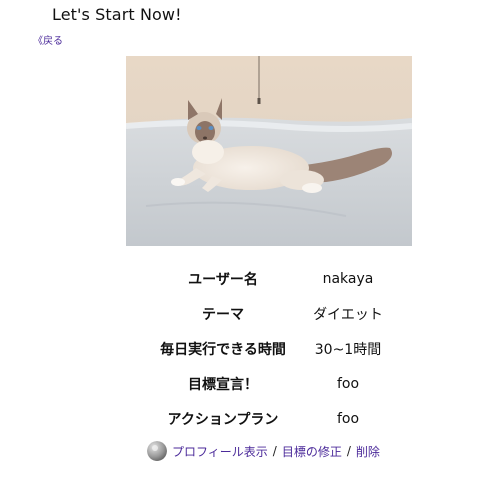  What do you see at coordinates (117, 14) in the screenshot?
I see `page-title: Let's Start Now!` at bounding box center [117, 14].